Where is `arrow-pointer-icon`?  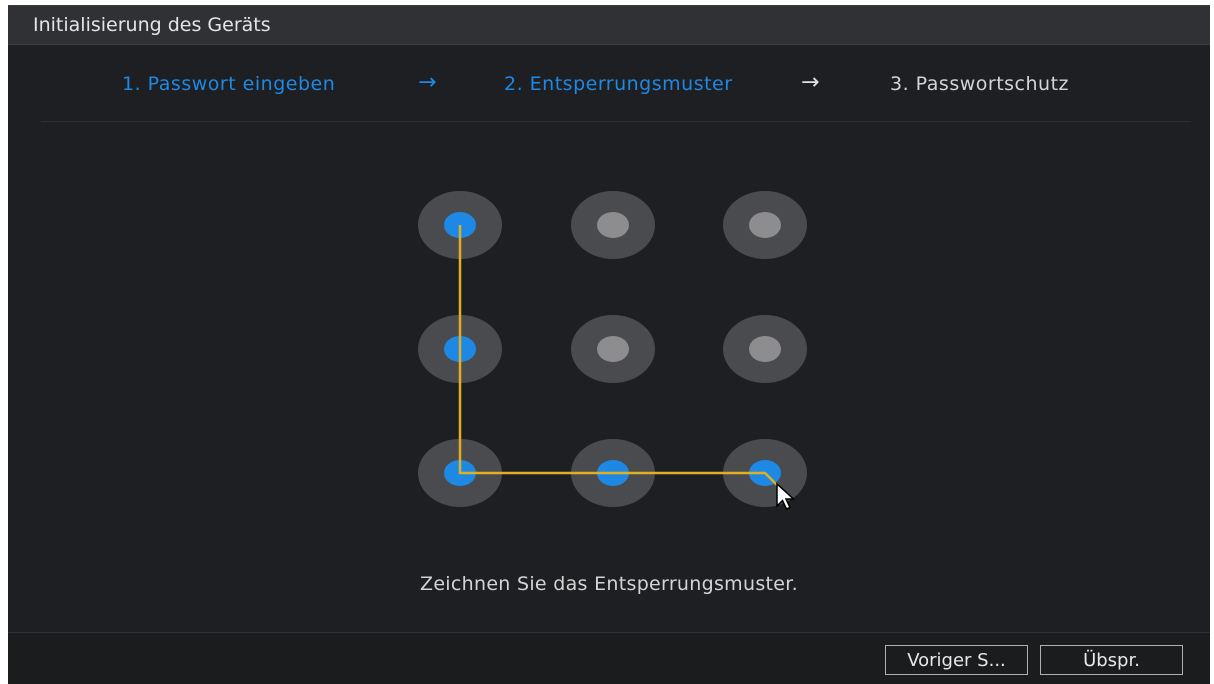 arrow-pointer-icon is located at coordinates (786, 499).